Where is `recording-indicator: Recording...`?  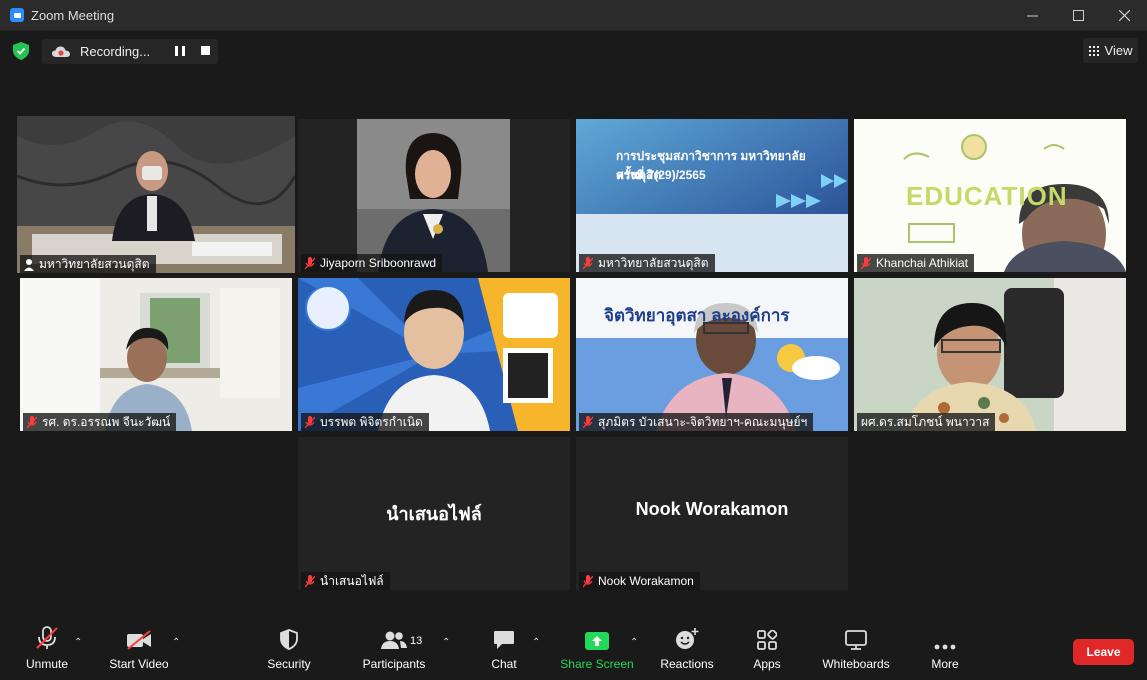
recording-indicator: Recording... is located at coordinates (130, 51).